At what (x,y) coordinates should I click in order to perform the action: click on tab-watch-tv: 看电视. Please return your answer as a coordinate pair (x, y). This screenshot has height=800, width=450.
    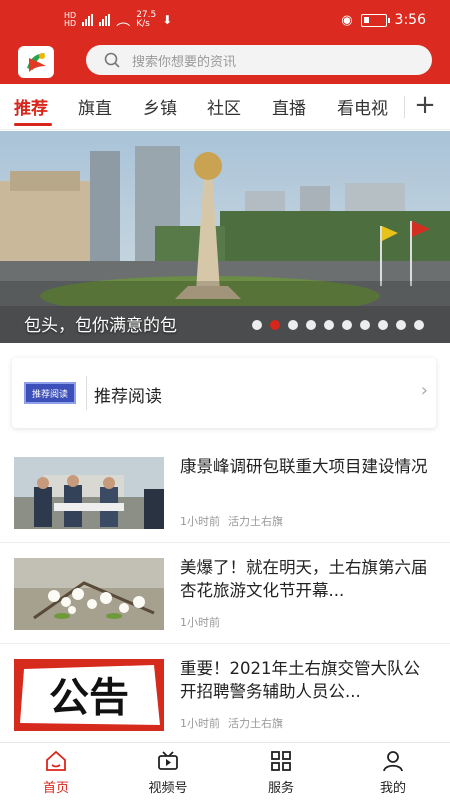
    Looking at the image, I should click on (362, 106).